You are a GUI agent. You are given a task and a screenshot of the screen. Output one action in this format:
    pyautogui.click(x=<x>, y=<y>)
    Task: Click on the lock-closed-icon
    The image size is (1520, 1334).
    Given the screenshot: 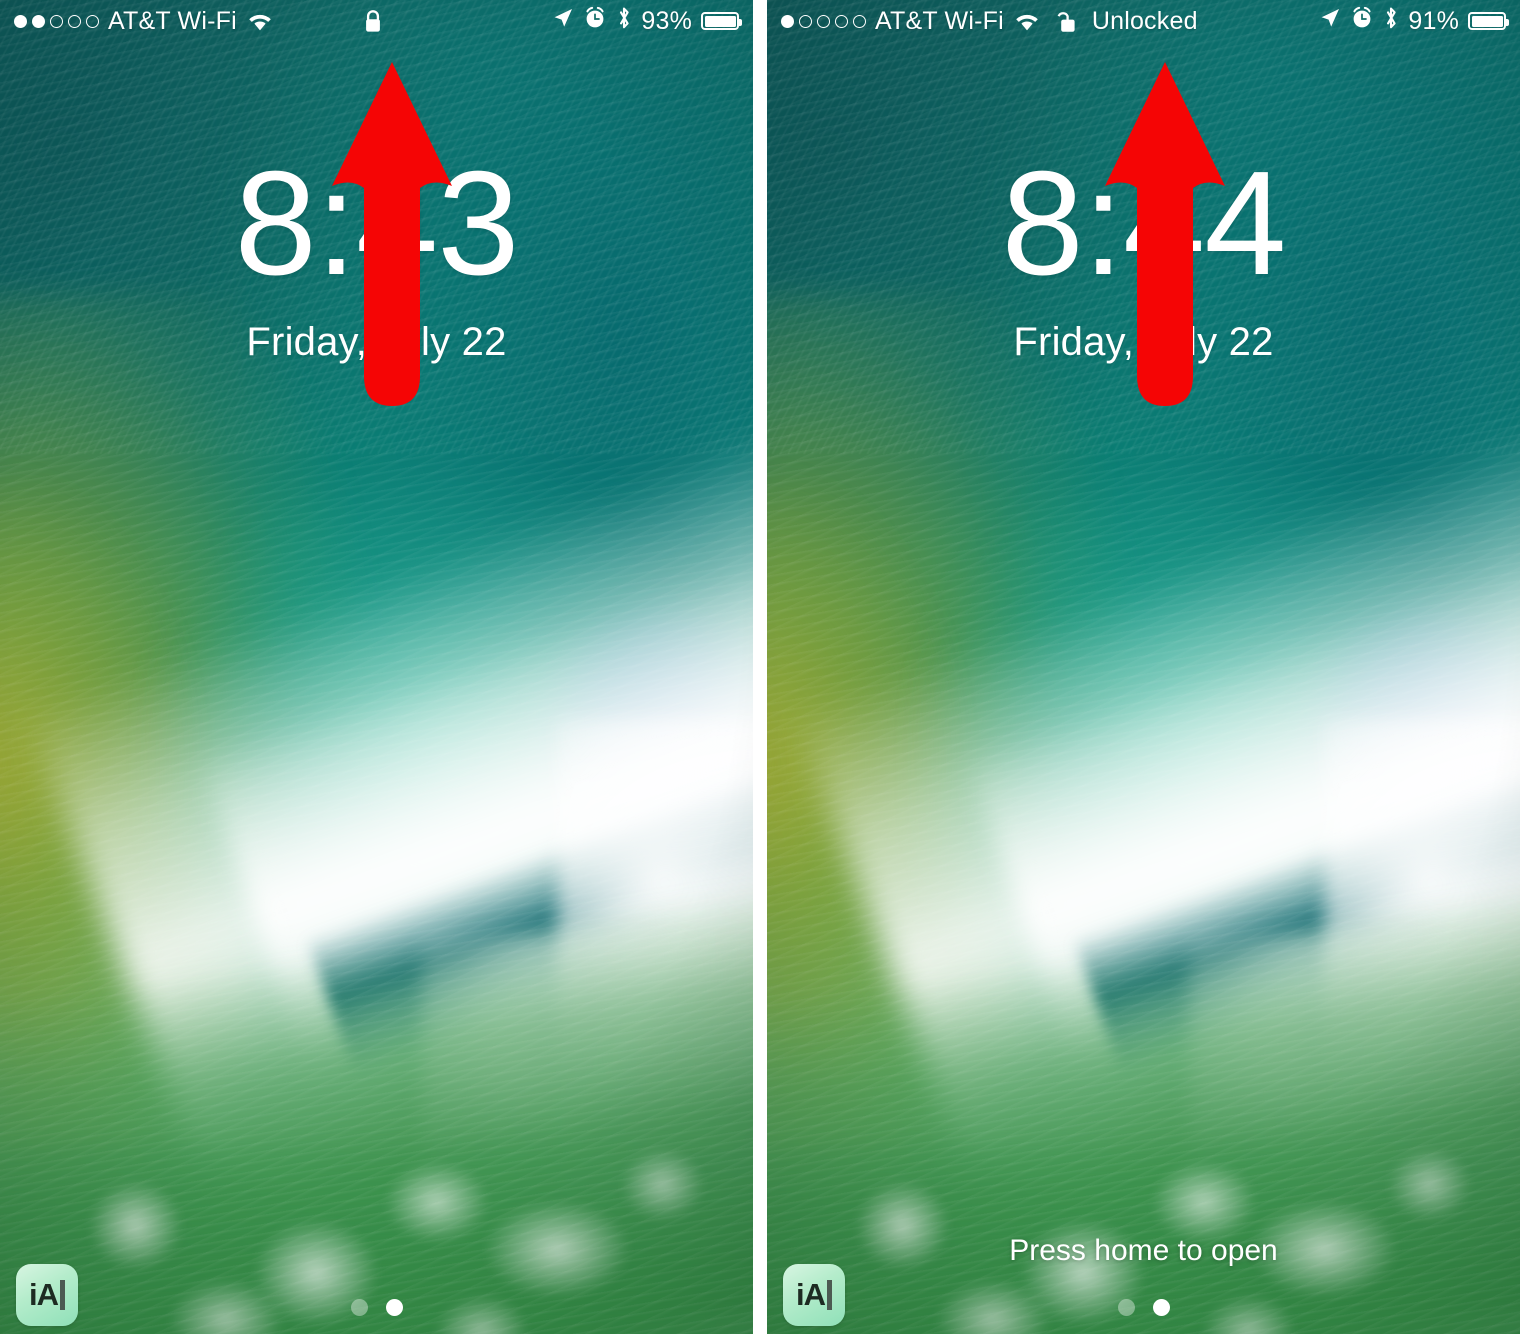 What is the action you would take?
    pyautogui.click(x=372, y=21)
    